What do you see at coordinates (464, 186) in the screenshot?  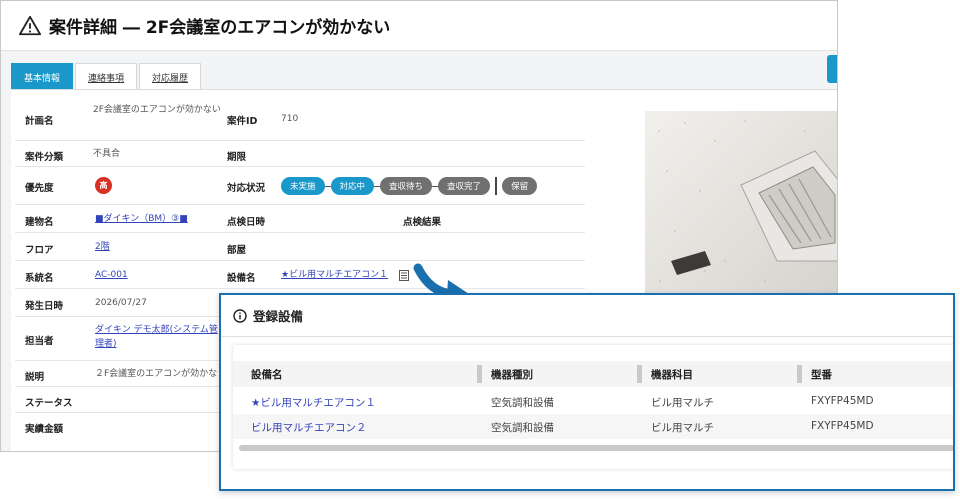 I see `status-step-reviewed: 査収完了` at bounding box center [464, 186].